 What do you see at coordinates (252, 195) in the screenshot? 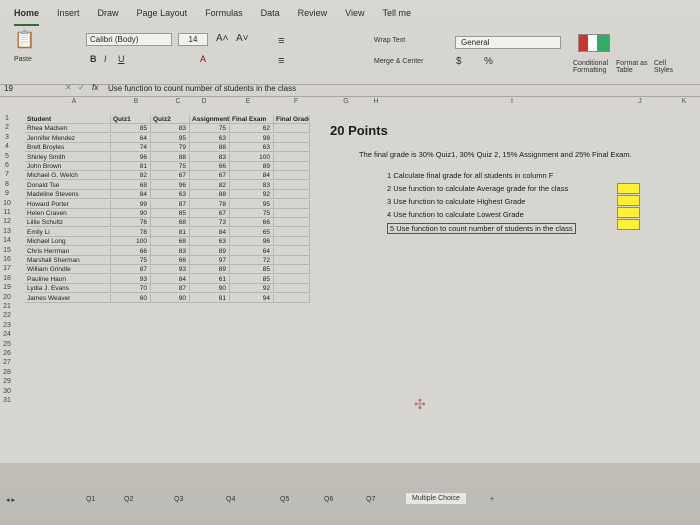
I see `score-cell: 92` at bounding box center [252, 195].